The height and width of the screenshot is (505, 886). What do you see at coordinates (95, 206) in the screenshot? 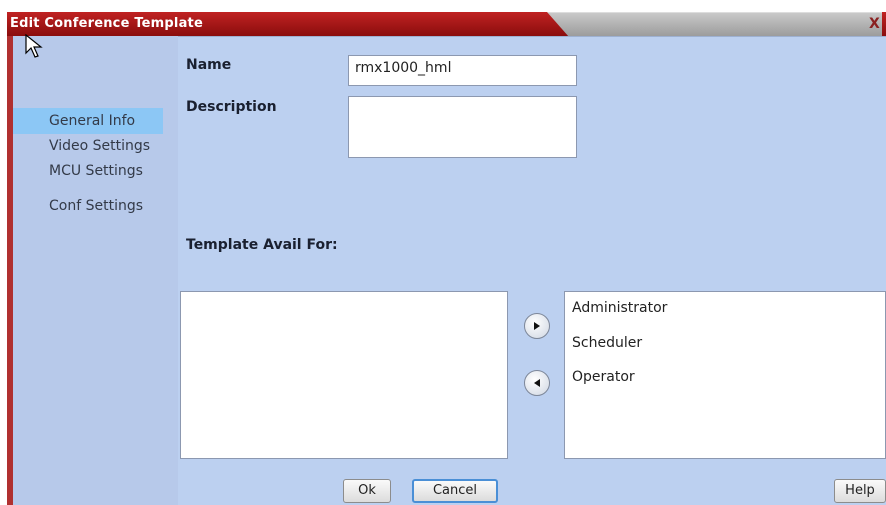
I see `sidebar-item-conf-settings: Conf Settings` at bounding box center [95, 206].